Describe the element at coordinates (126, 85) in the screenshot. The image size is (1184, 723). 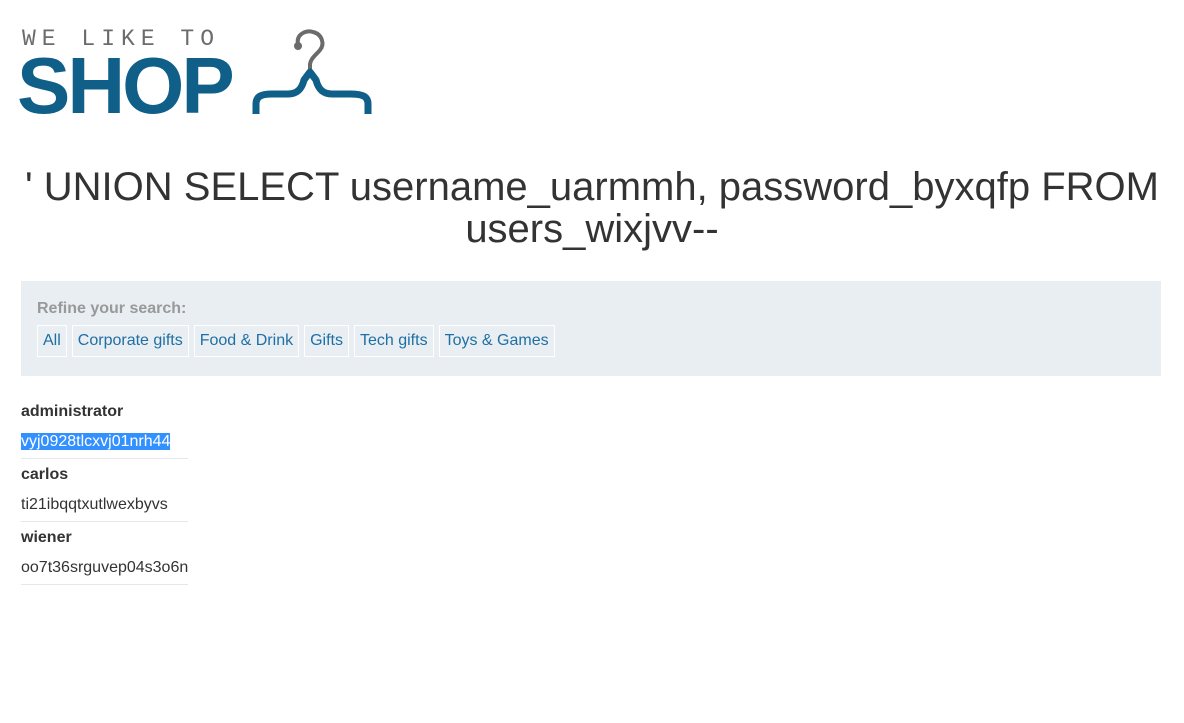
I see `logo-wordmark: SHOP` at that location.